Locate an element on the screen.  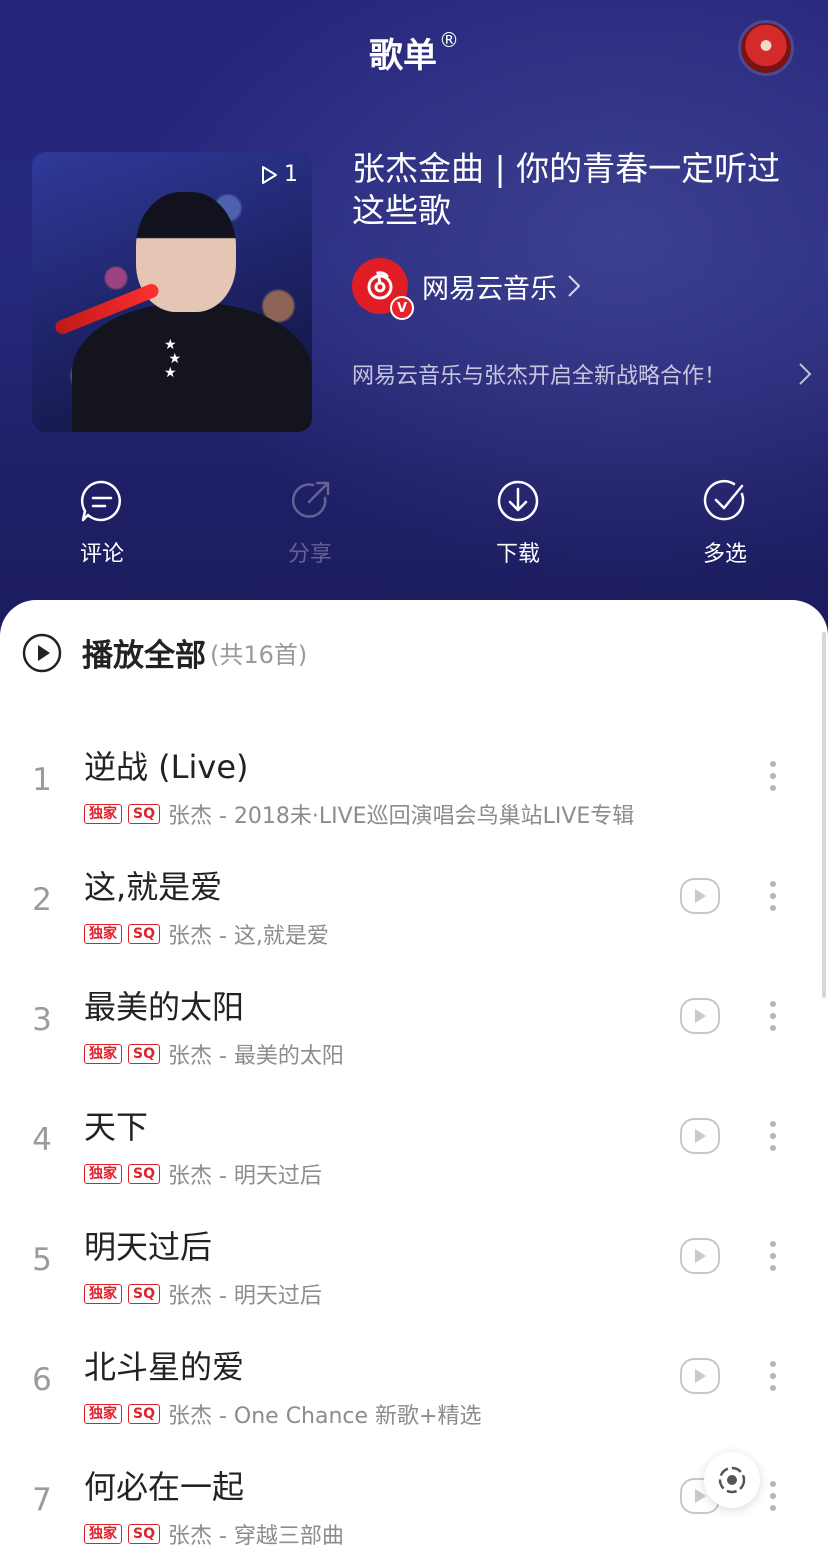
scrollbar is located at coordinates (824, 815).